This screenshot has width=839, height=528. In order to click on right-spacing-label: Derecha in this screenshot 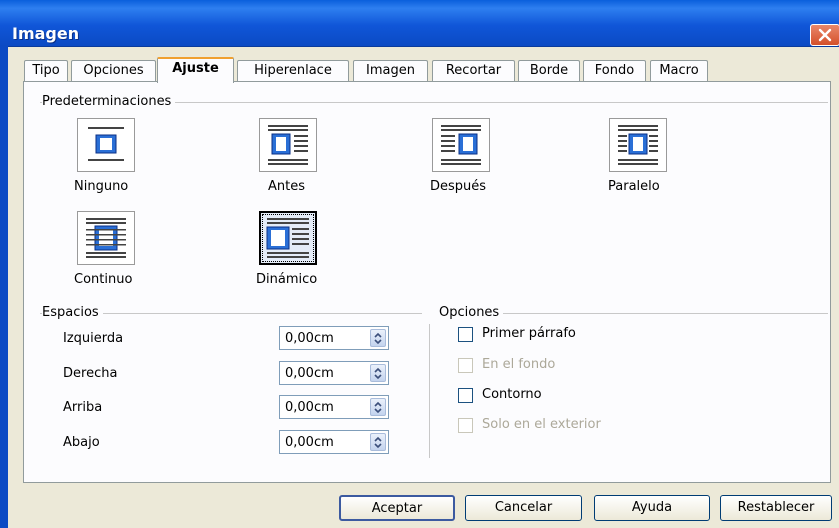, I will do `click(90, 373)`.